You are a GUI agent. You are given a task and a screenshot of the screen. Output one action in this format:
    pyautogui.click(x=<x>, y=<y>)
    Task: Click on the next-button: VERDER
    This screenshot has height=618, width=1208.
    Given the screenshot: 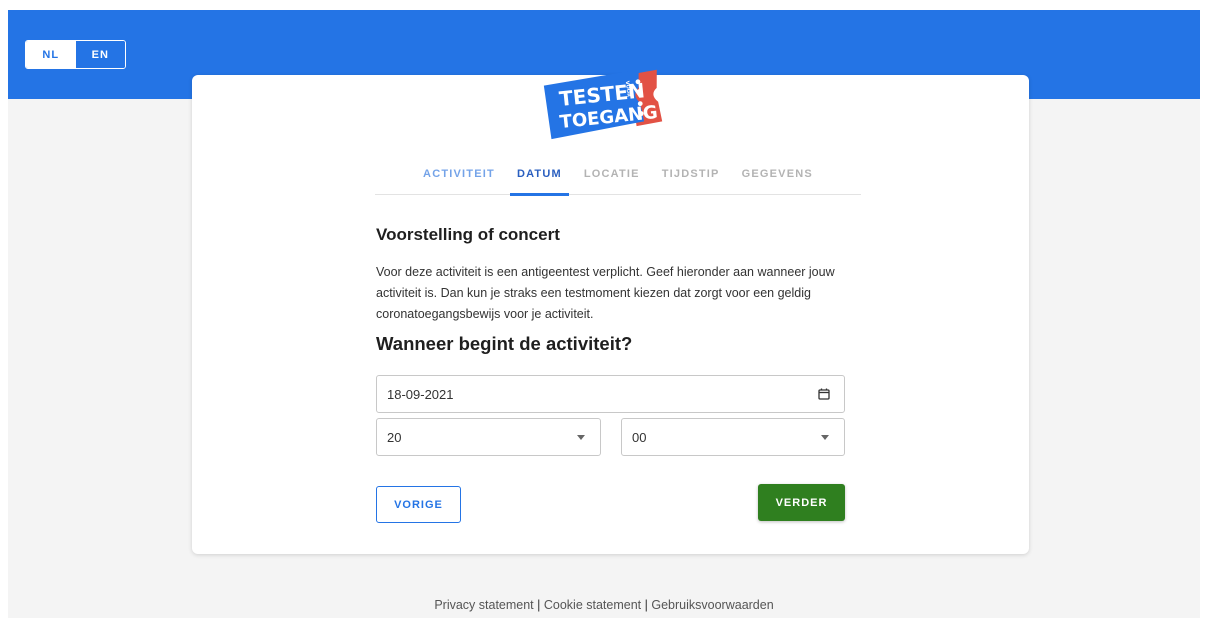 What is the action you would take?
    pyautogui.click(x=801, y=502)
    